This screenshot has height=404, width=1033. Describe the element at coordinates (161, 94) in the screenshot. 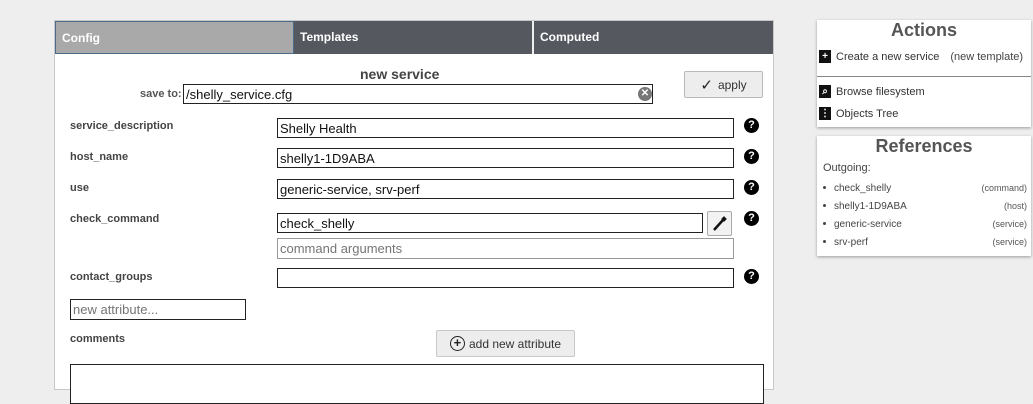

I see `save-to-label: save to:` at that location.